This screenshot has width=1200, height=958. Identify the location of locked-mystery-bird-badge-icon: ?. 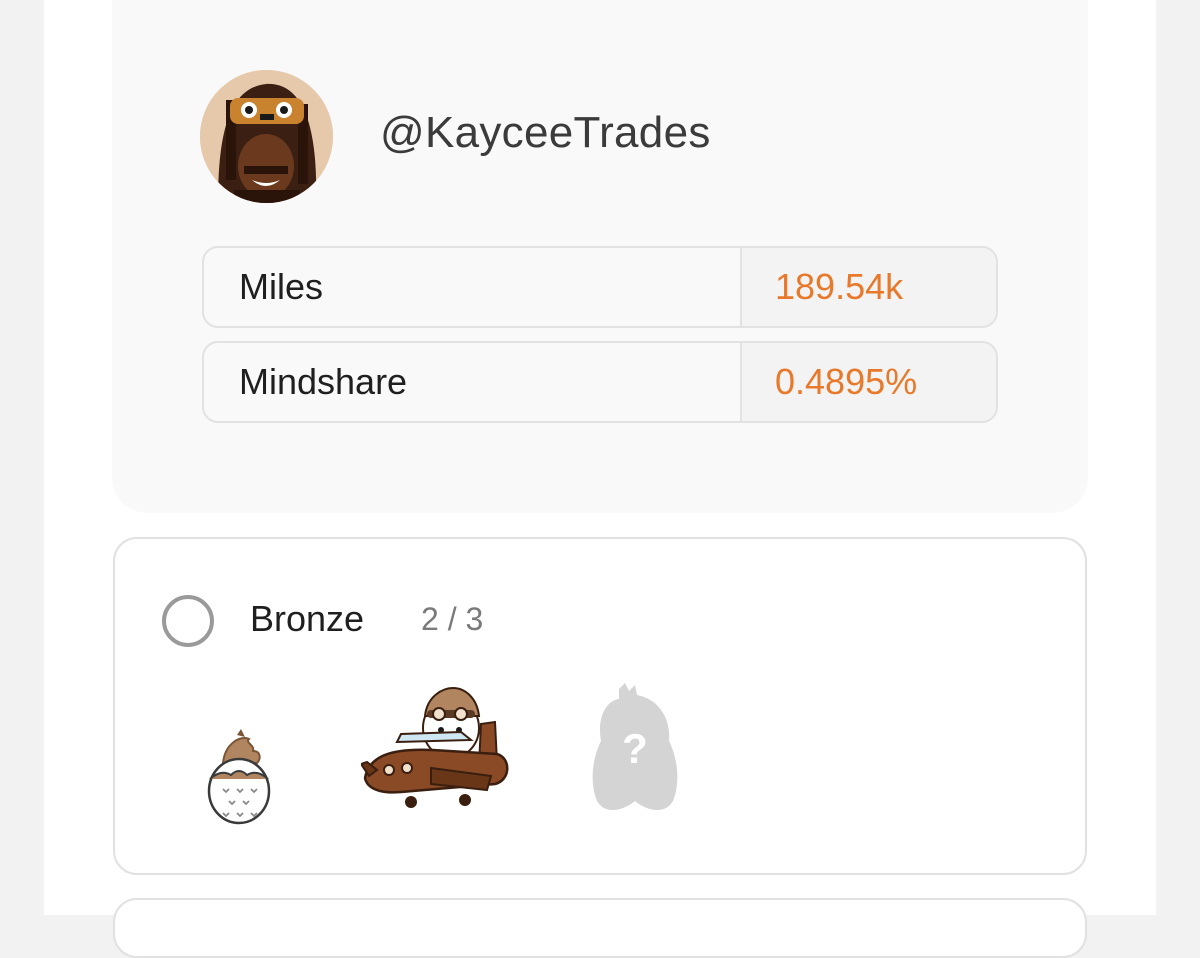
(635, 749).